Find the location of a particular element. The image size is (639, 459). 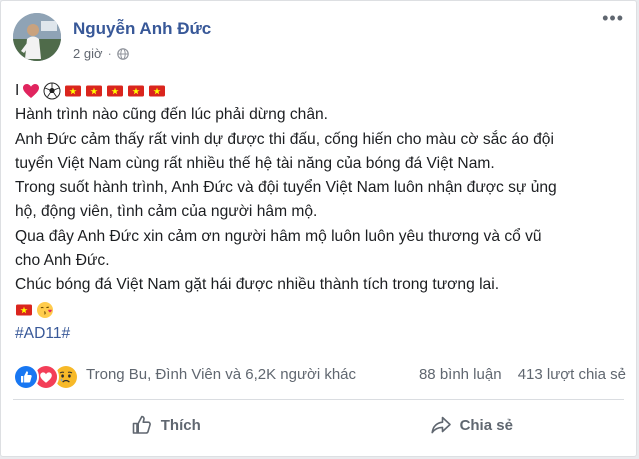

post-meta: 2 giờ · is located at coordinates (101, 53).